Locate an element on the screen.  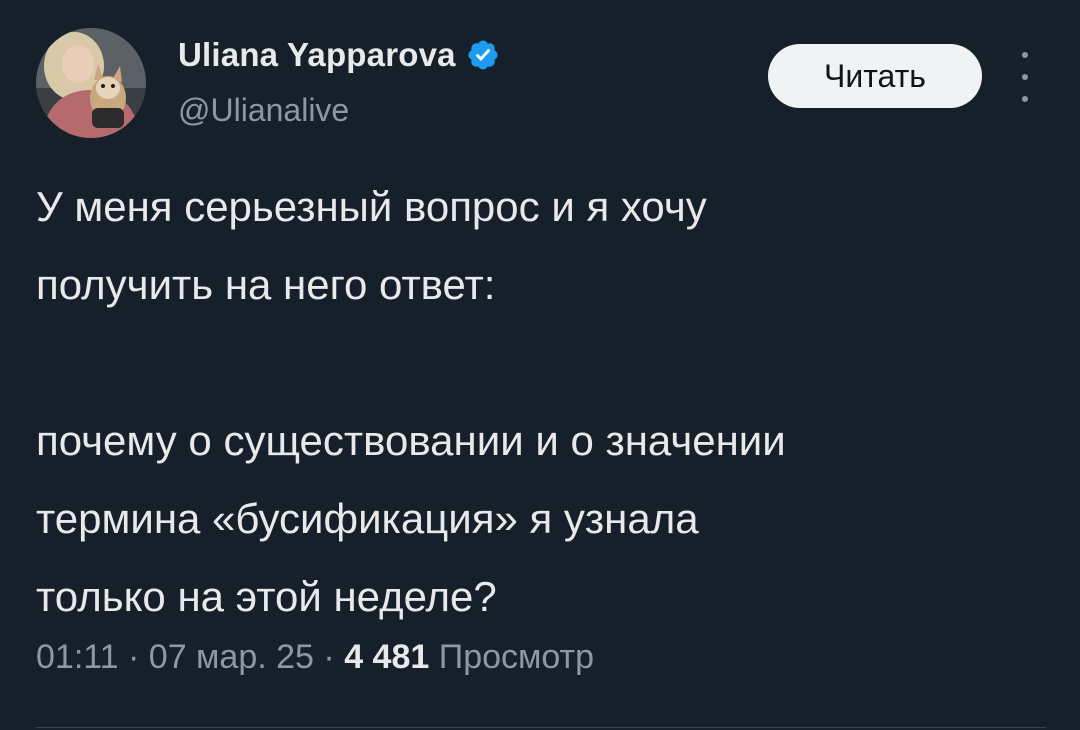
author-handle: @Ulianalive is located at coordinates (263, 110).